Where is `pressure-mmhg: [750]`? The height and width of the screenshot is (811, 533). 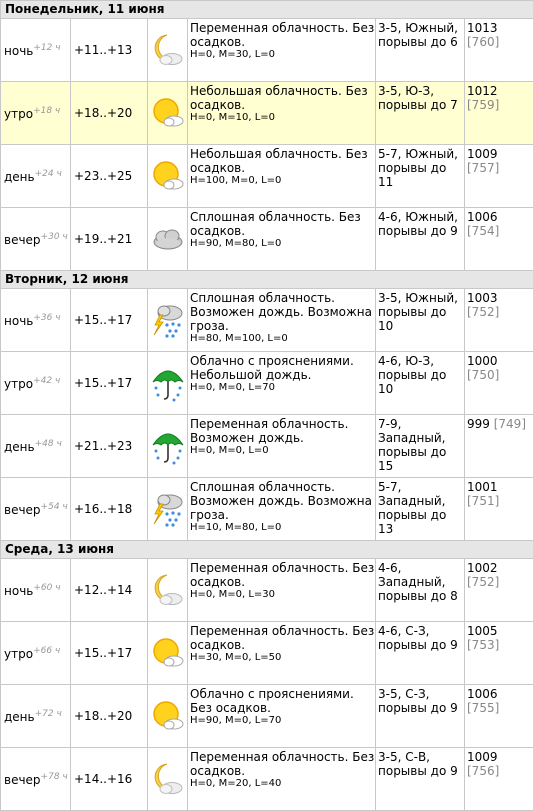 pressure-mmhg: [750] is located at coordinates (483, 375).